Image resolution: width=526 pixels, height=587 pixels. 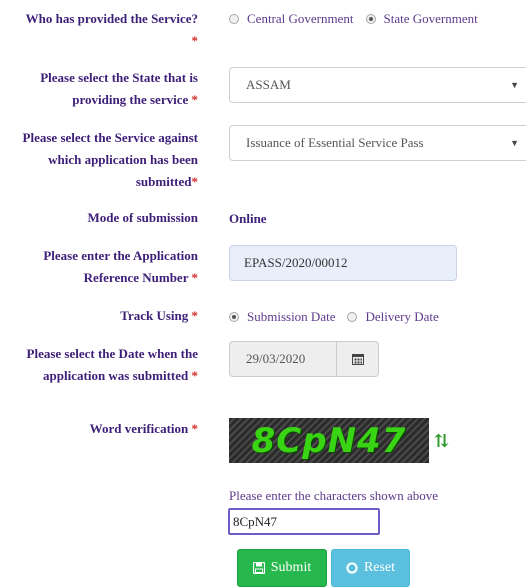 What do you see at coordinates (120, 255) in the screenshot?
I see `reference-label-line1: Please enter the Application` at bounding box center [120, 255].